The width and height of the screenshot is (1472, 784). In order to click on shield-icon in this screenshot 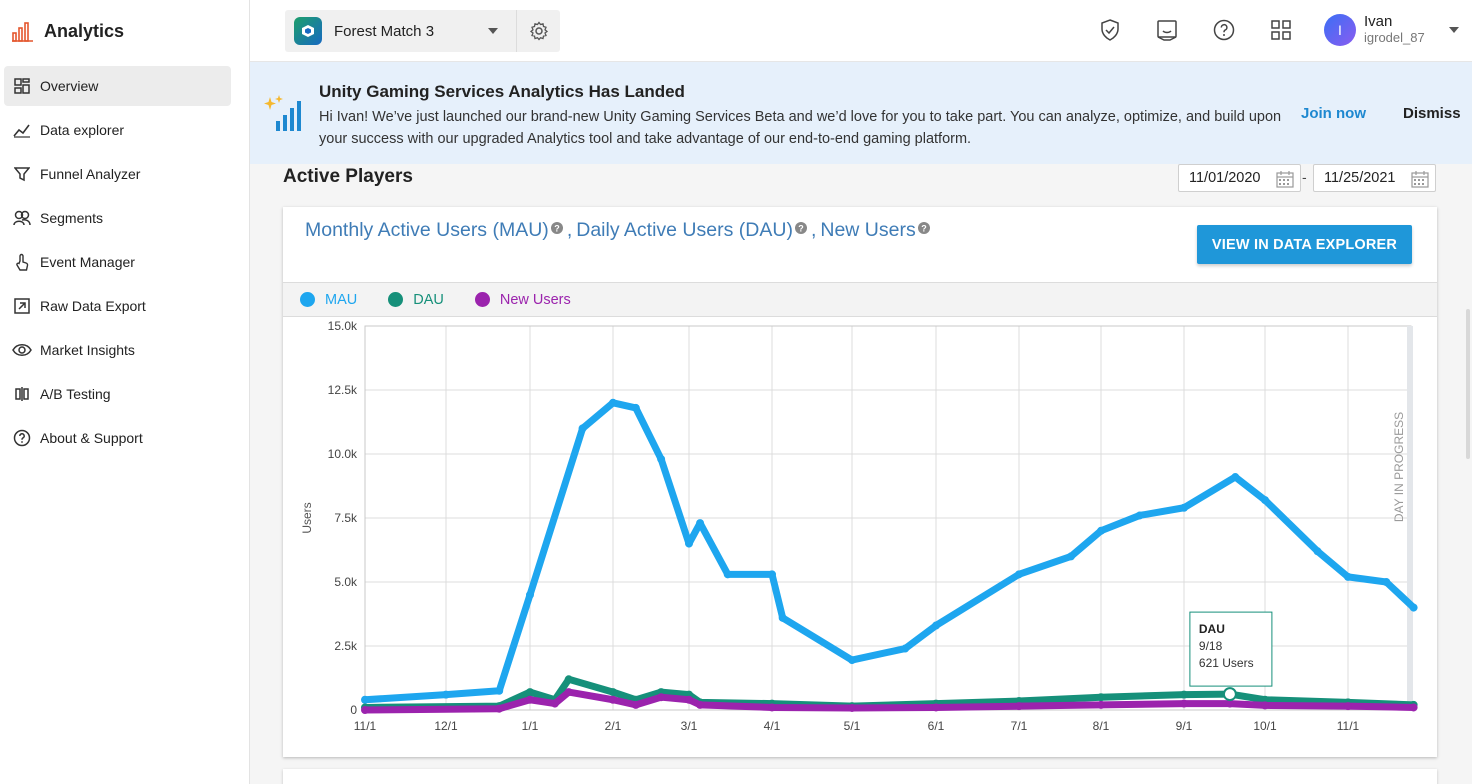, I will do `click(1110, 30)`.